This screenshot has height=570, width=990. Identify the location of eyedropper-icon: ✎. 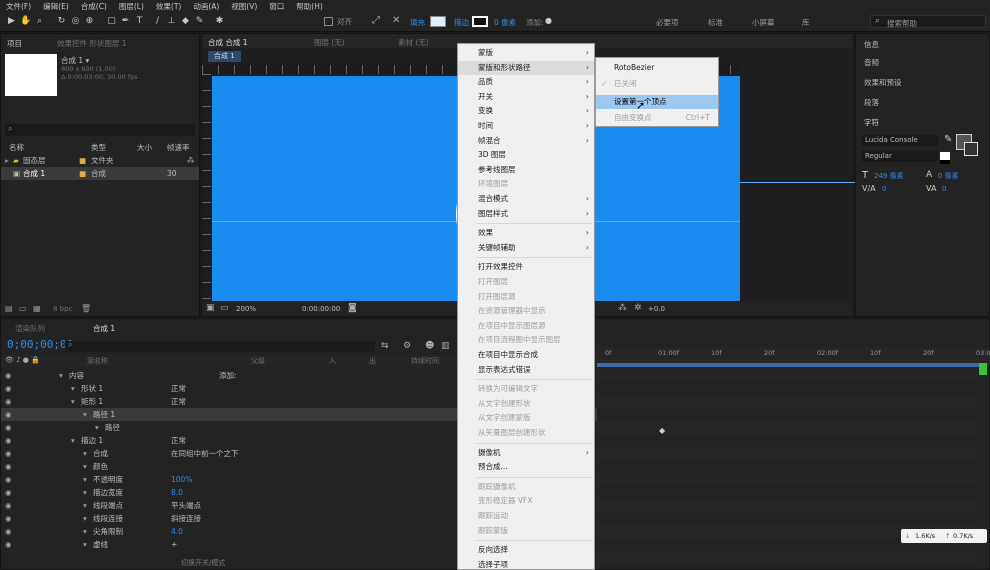
(948, 139).